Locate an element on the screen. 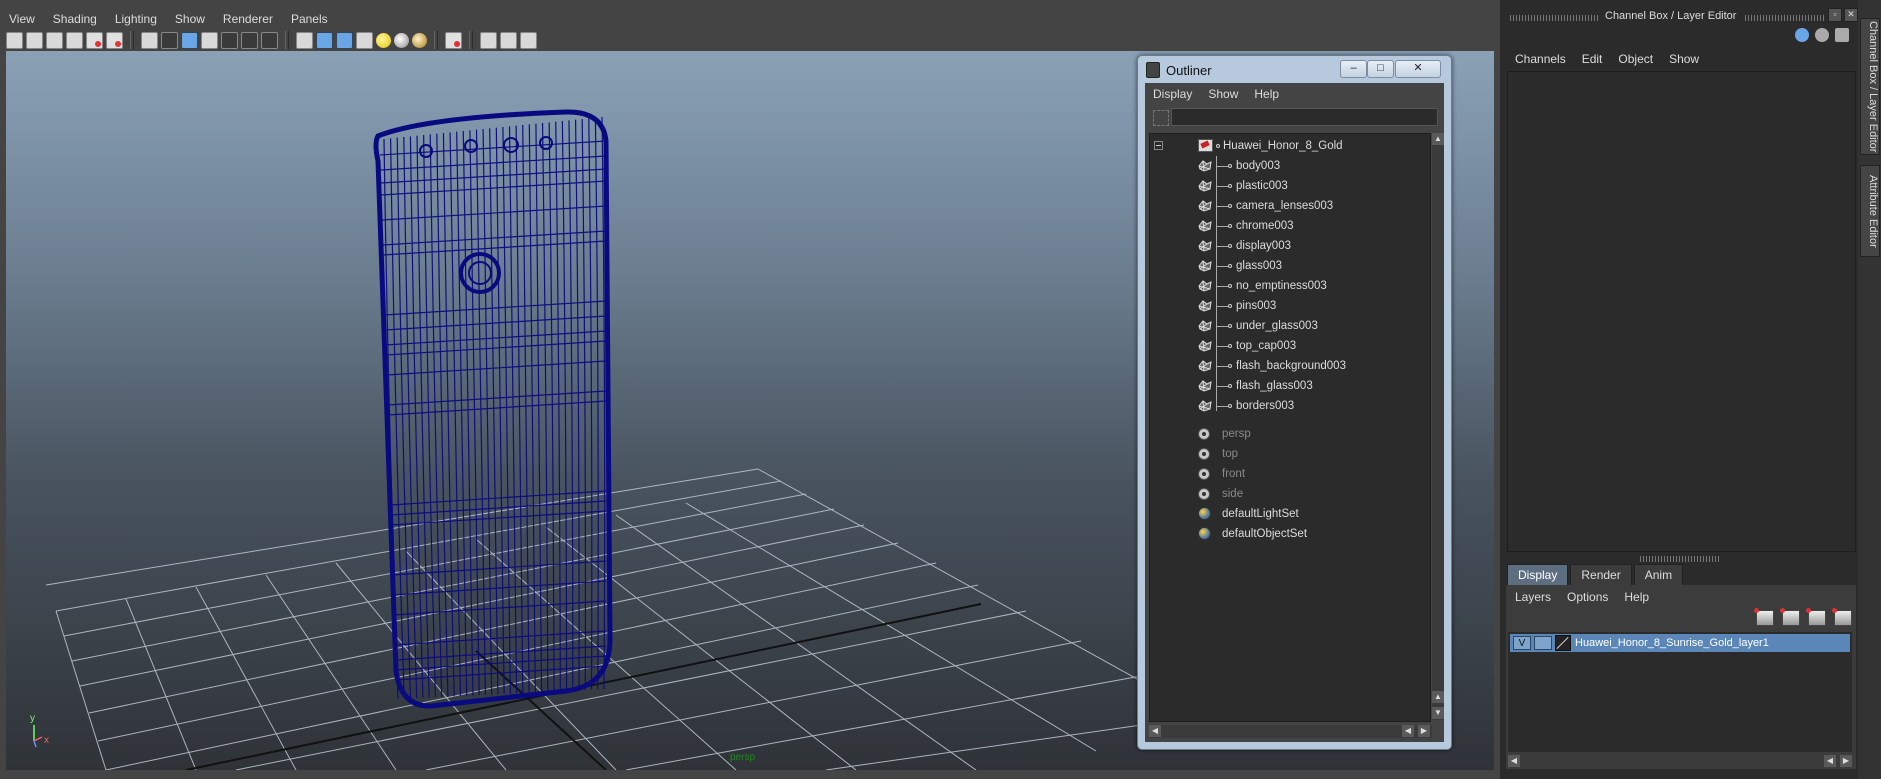 Image resolution: width=1881 pixels, height=779 pixels. resolution-gate-icon is located at coordinates (189, 40).